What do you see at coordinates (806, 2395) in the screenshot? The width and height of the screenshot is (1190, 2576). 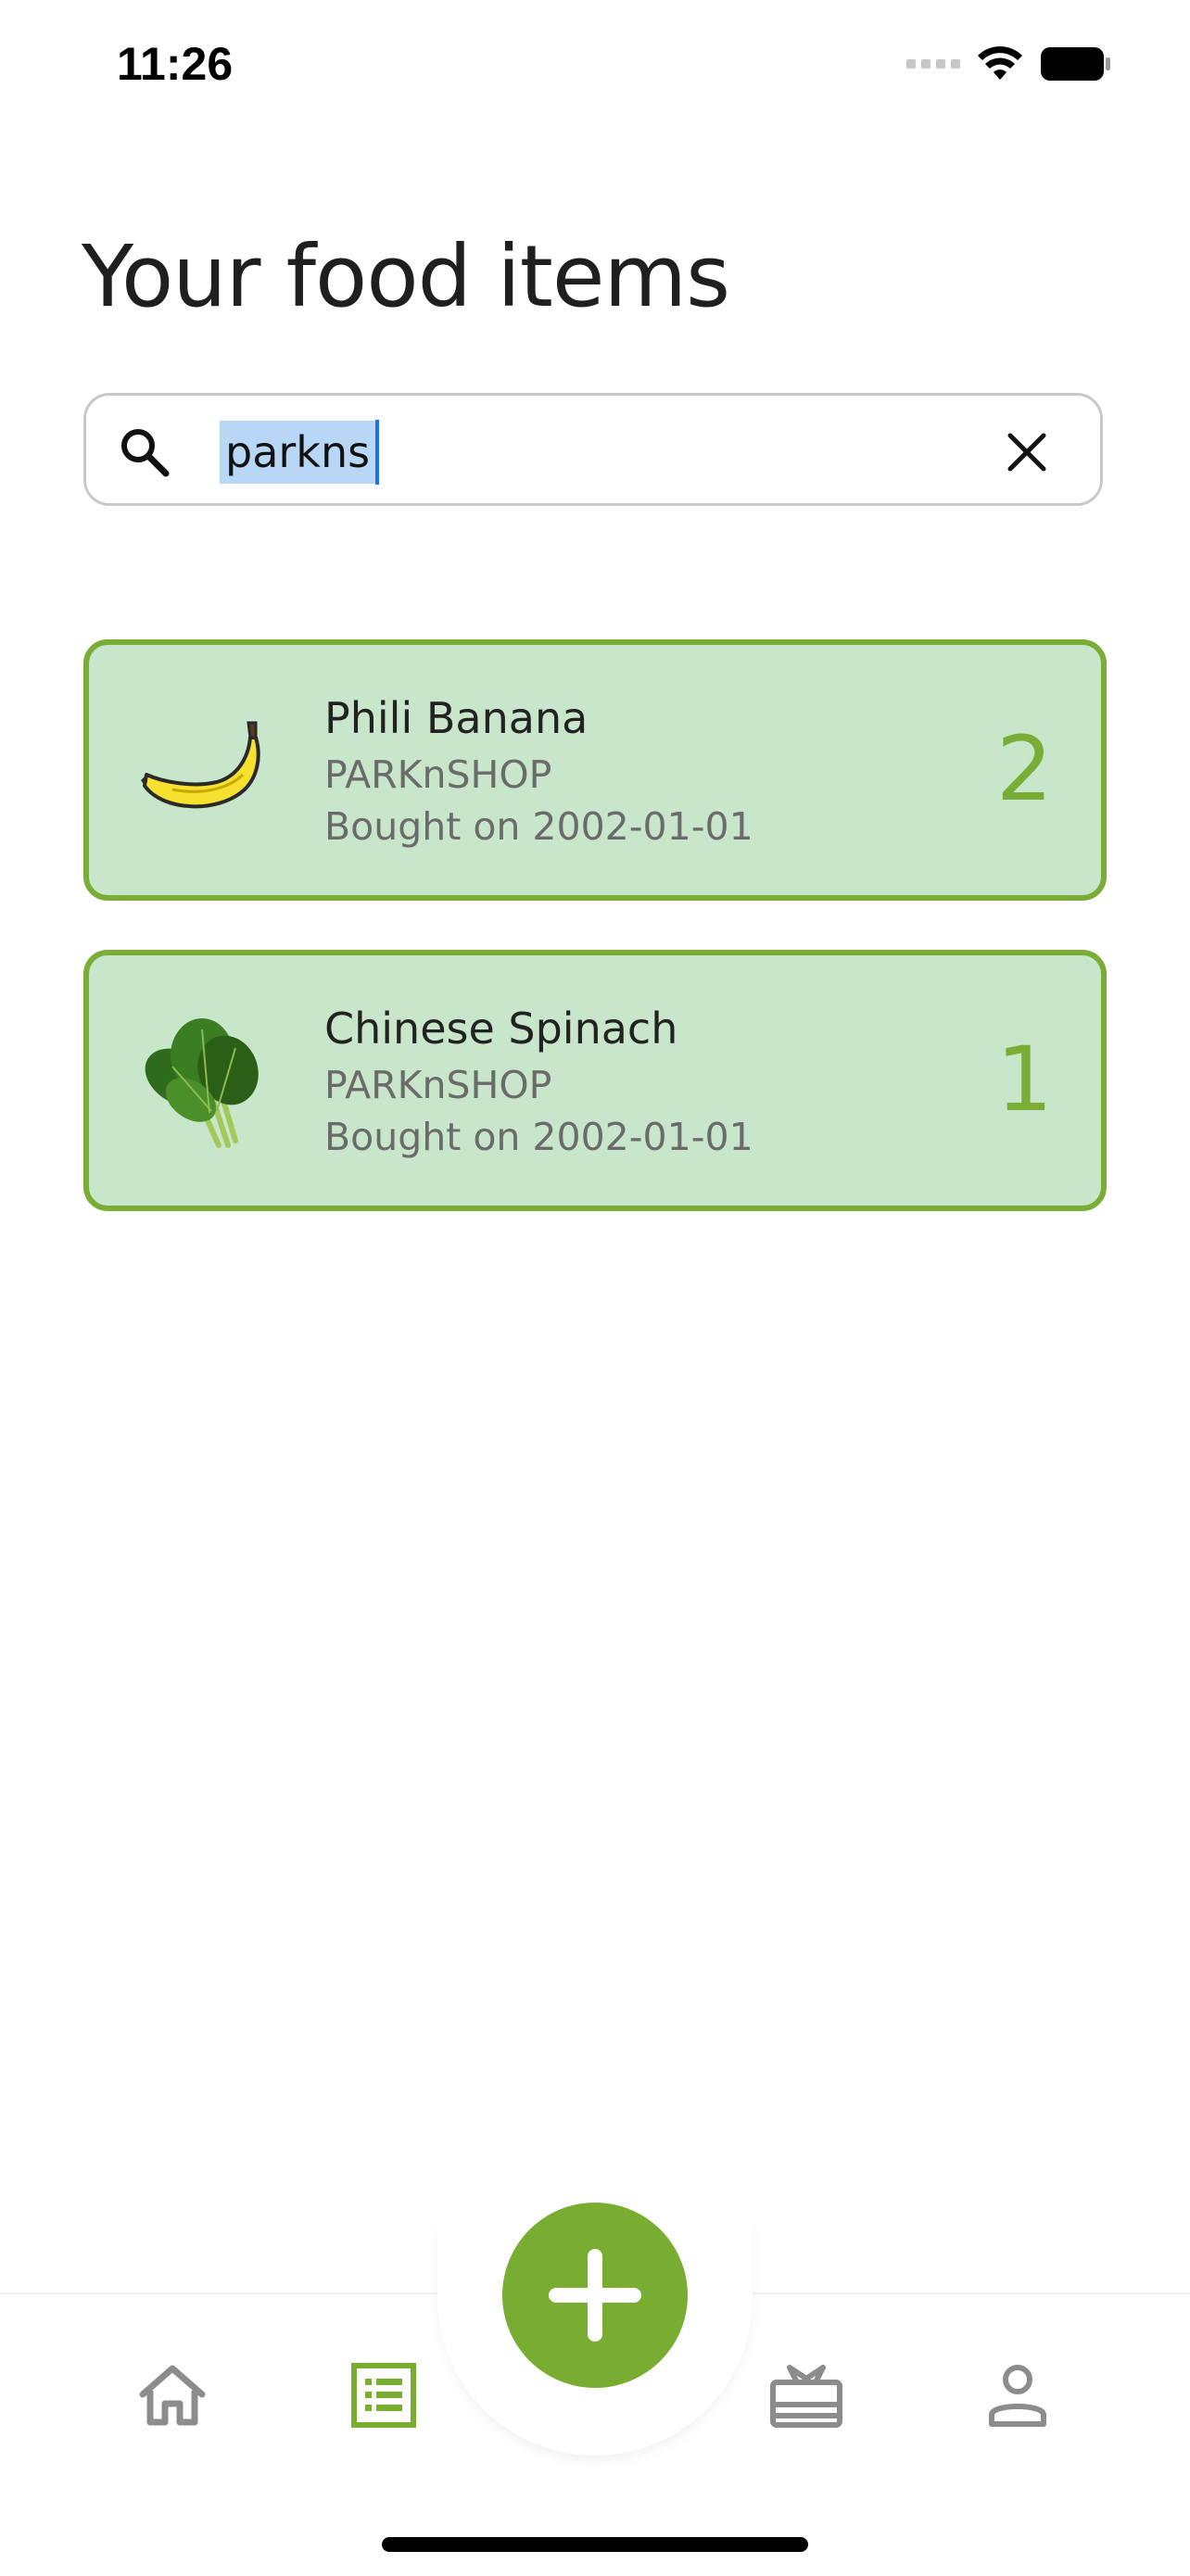 I see `gift-icon` at bounding box center [806, 2395].